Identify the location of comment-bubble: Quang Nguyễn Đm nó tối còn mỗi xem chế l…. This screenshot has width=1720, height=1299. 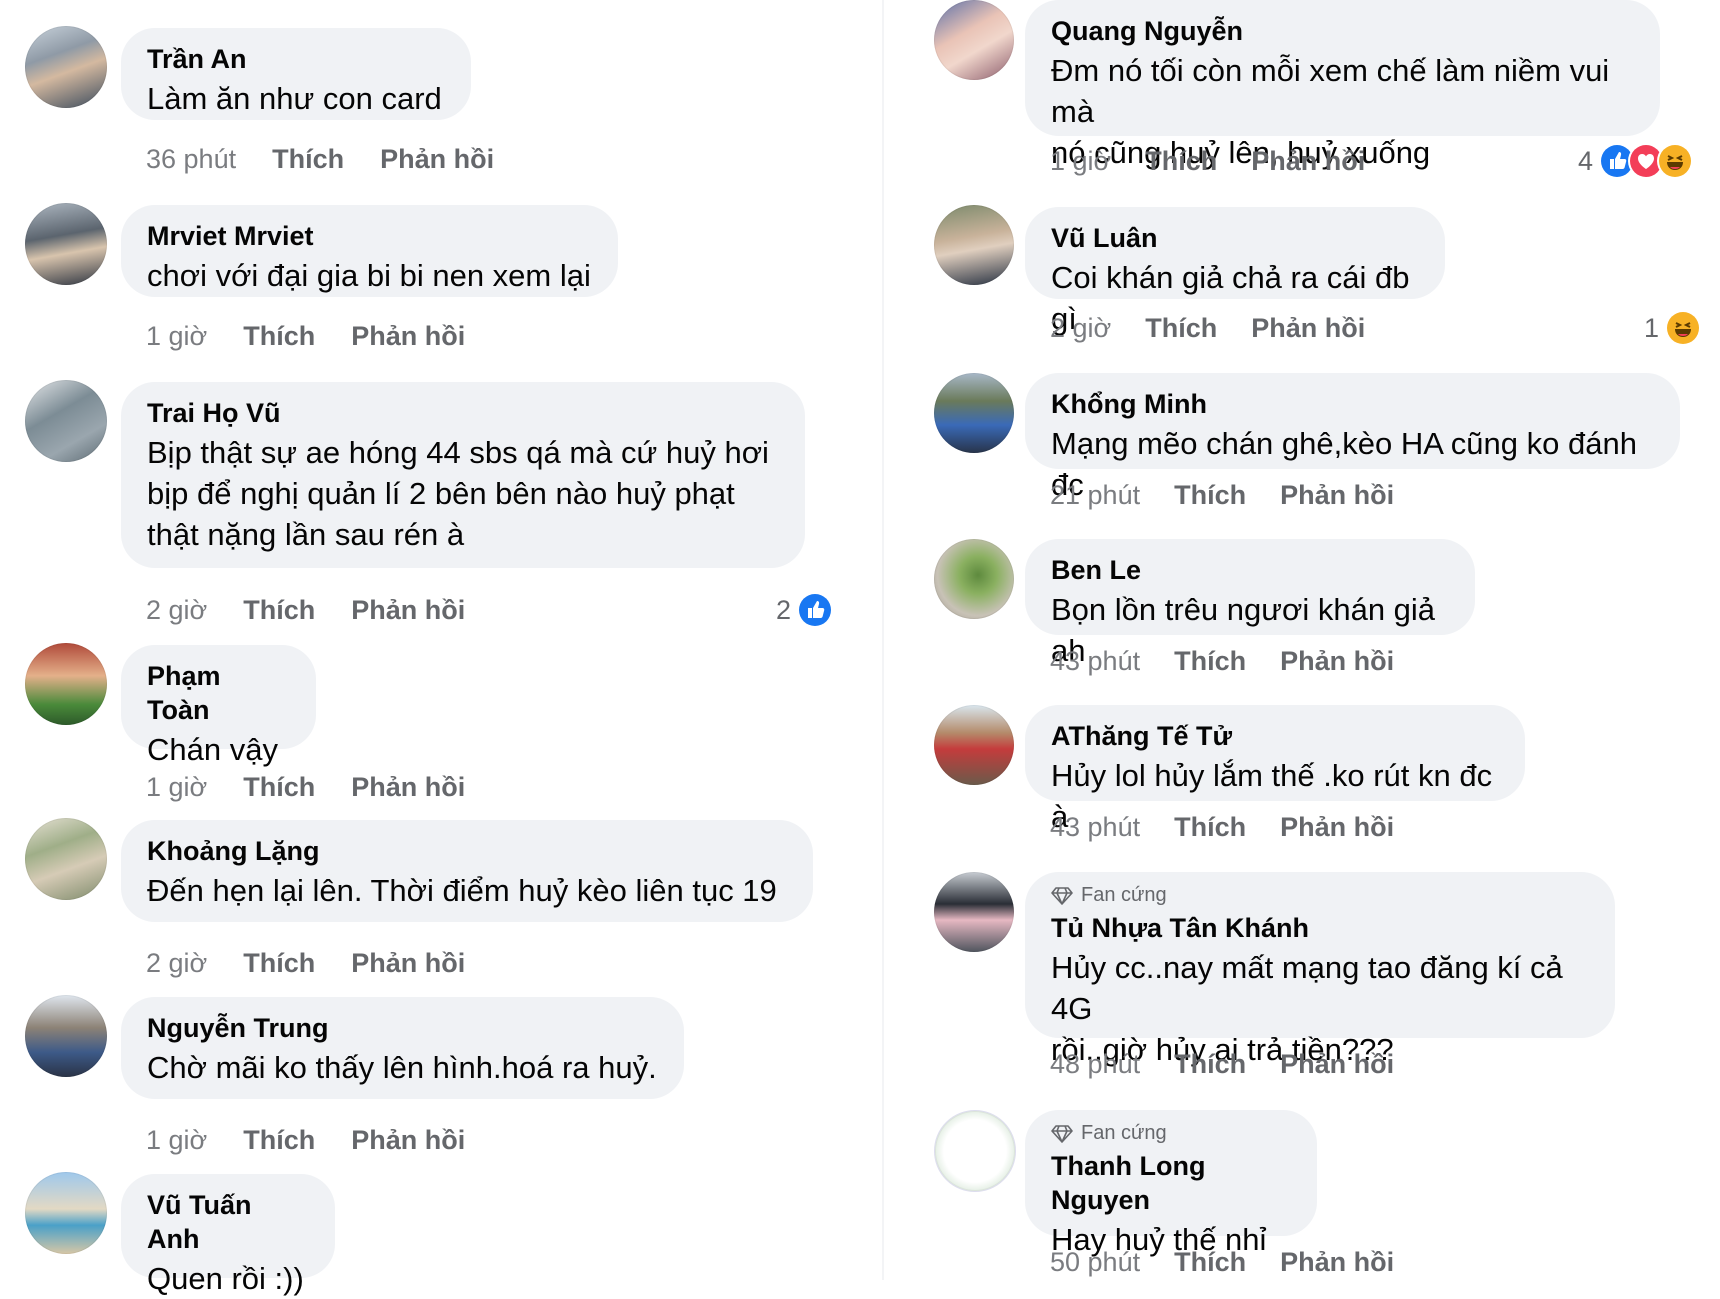
(1342, 85).